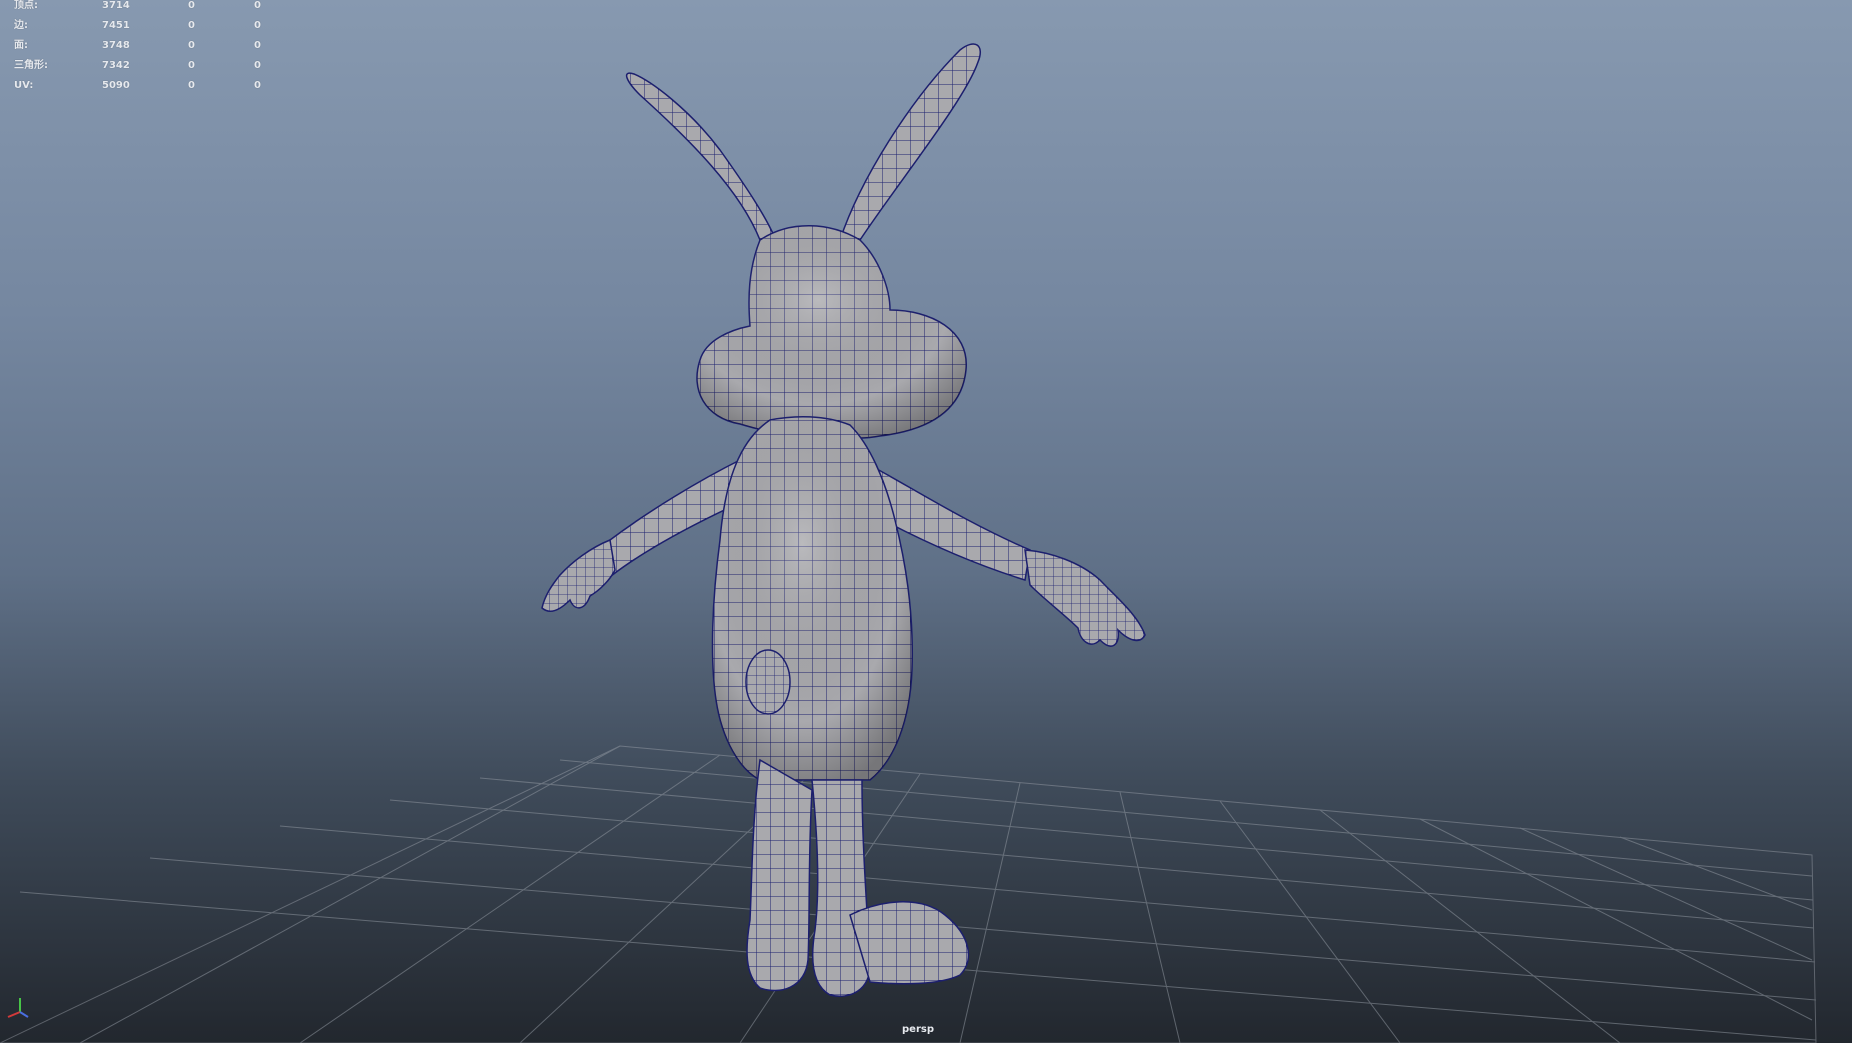 The width and height of the screenshot is (1852, 1043). Describe the element at coordinates (768, 682) in the screenshot. I see `tail` at that location.